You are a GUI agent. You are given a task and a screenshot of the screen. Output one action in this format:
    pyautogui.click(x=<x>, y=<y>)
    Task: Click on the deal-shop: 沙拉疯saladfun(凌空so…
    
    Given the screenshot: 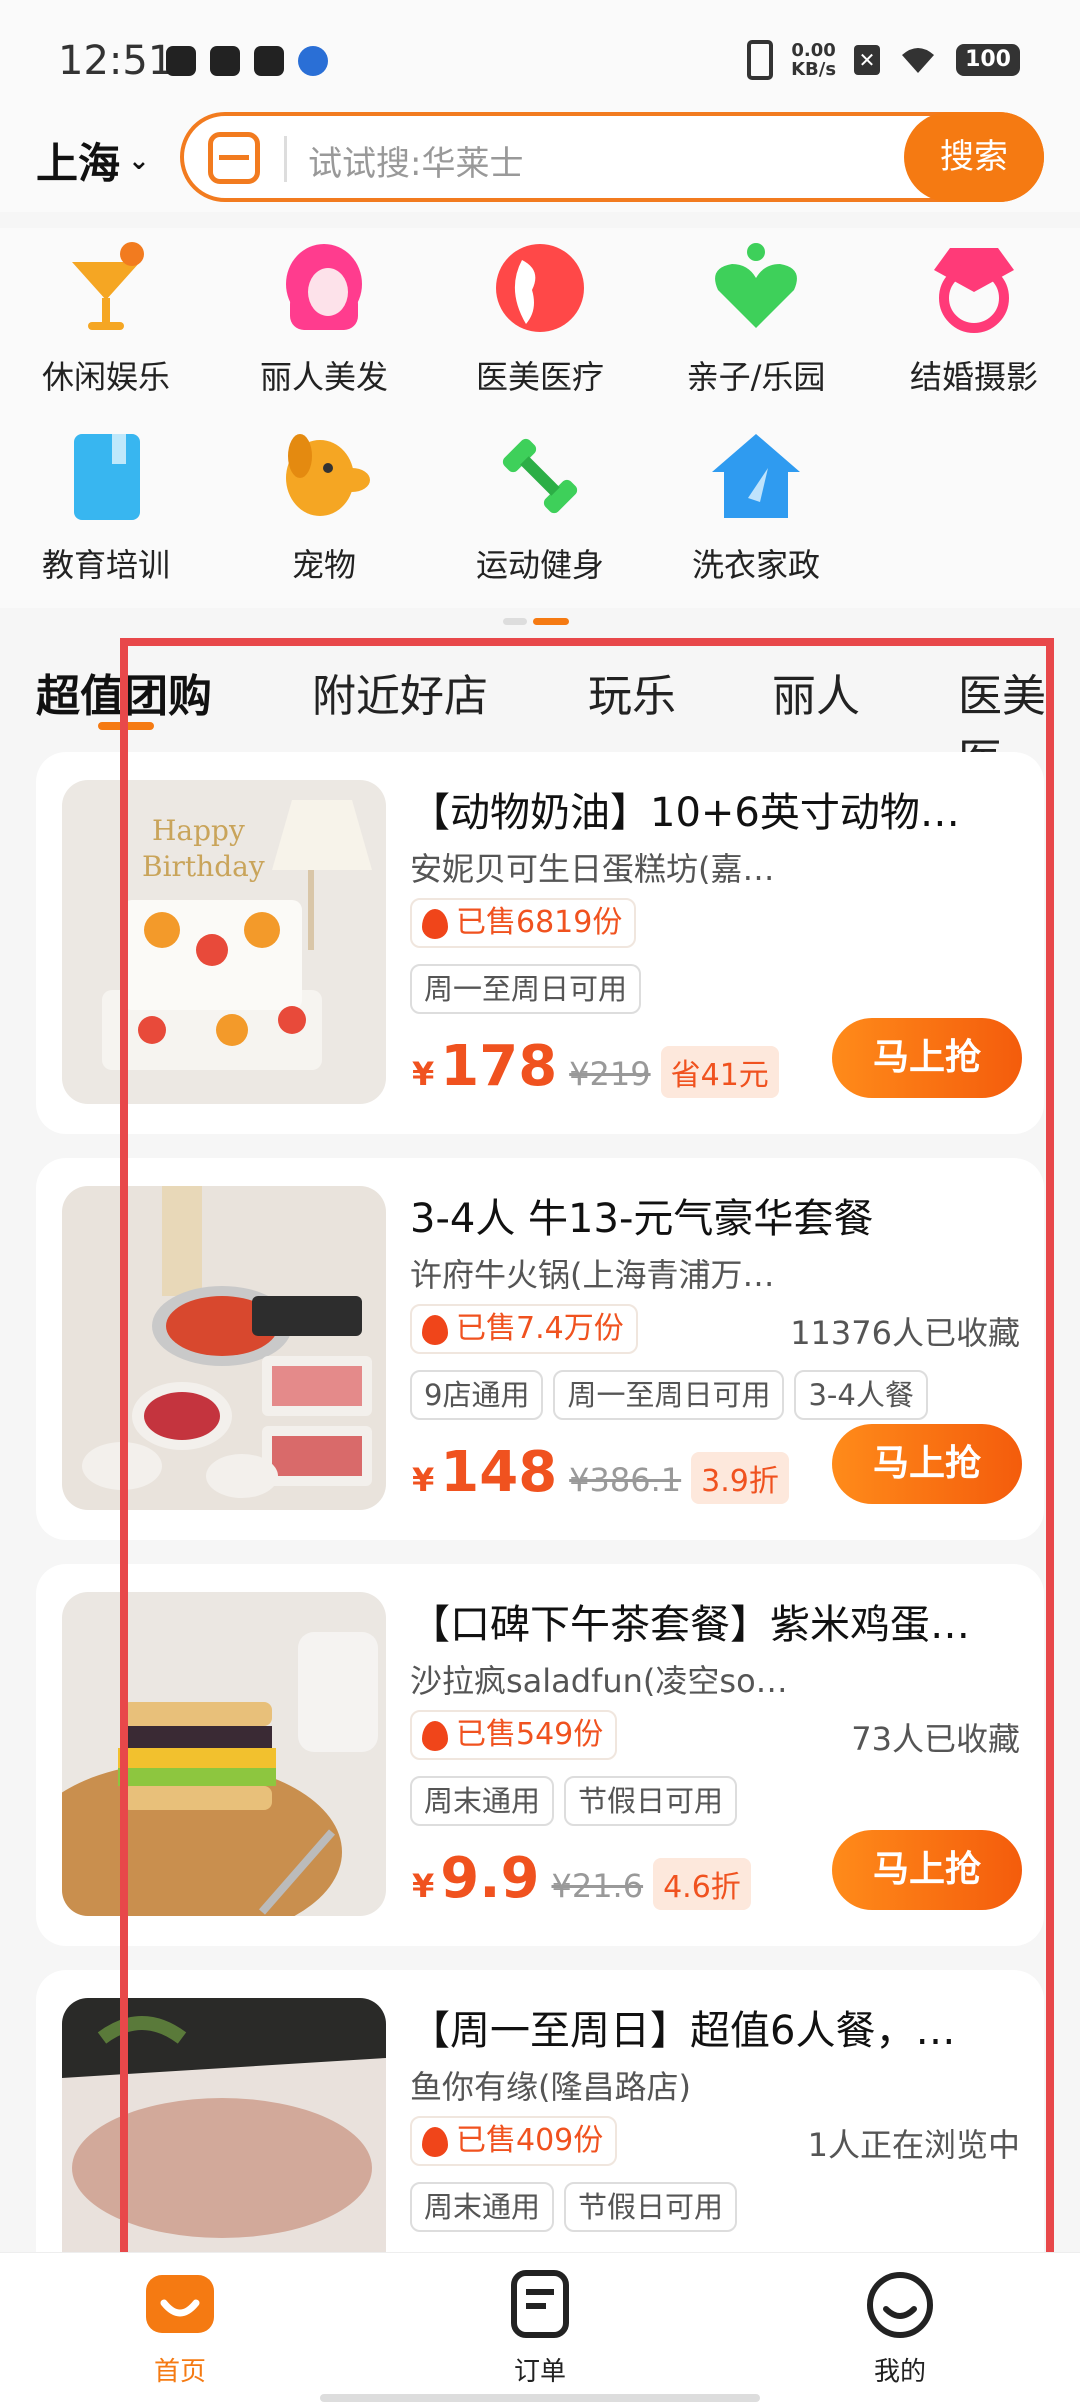 What is the action you would take?
    pyautogui.click(x=599, y=1681)
    